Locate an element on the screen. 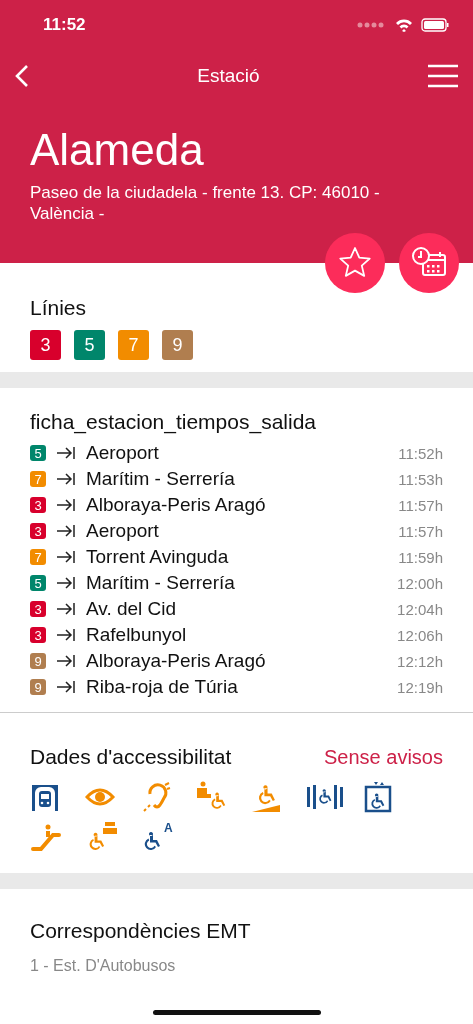 The height and width of the screenshot is (1024, 473). destination: Torrent Avinguda is located at coordinates (158, 557).